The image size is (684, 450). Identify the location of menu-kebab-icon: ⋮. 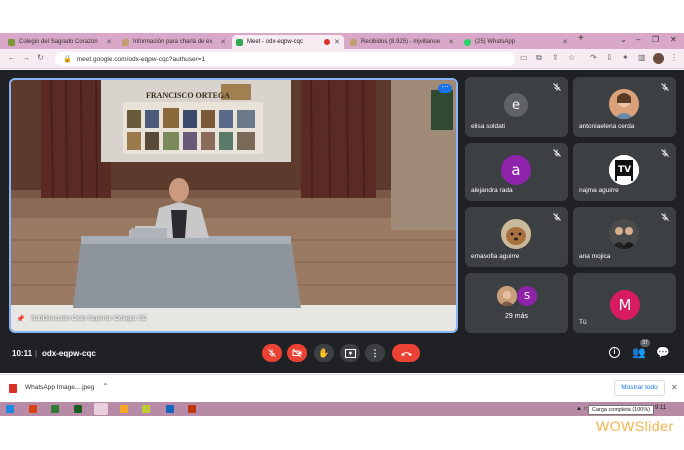
(674, 57).